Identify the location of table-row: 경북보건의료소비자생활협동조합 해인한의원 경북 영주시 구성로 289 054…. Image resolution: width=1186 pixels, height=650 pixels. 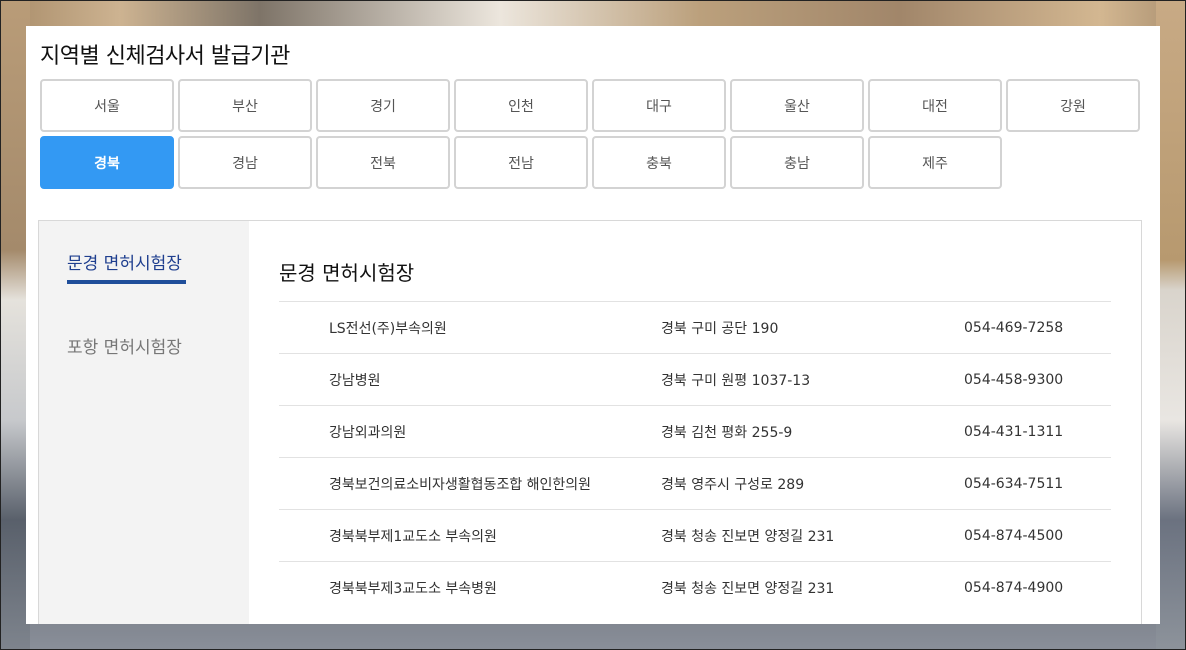
(695, 483).